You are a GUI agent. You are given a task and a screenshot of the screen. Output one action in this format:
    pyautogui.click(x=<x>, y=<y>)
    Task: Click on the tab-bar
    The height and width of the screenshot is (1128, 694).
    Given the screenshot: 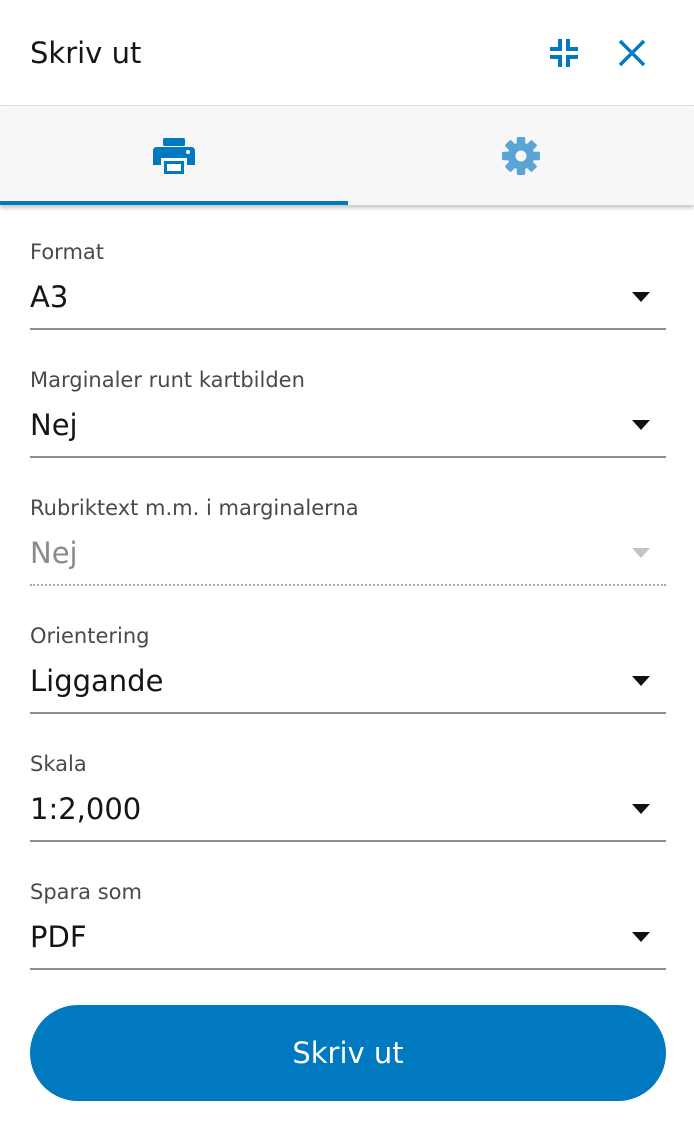 What is the action you would take?
    pyautogui.click(x=347, y=156)
    